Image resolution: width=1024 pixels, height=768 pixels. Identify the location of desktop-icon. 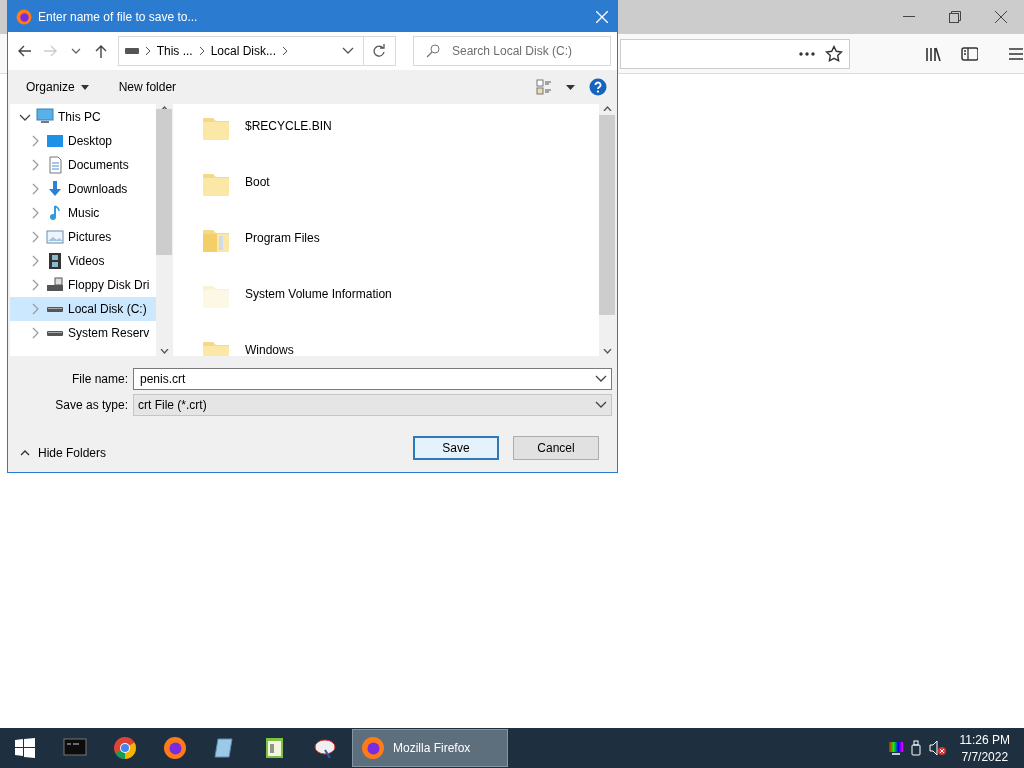
(55, 141).